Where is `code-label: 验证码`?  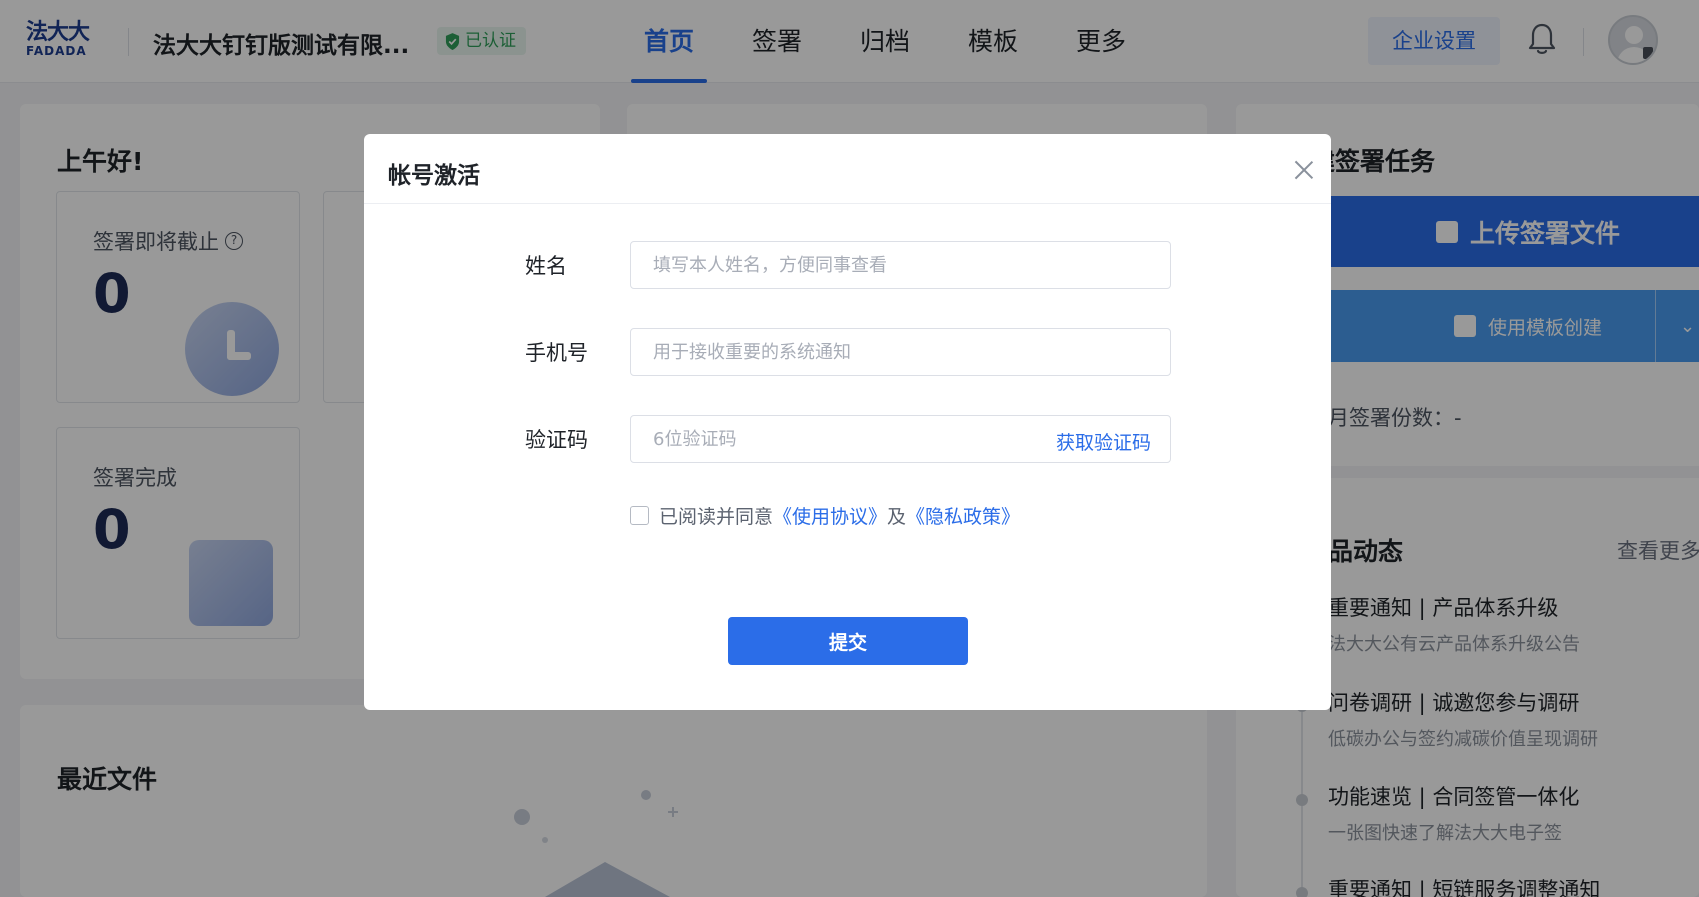 code-label: 验证码 is located at coordinates (556, 440).